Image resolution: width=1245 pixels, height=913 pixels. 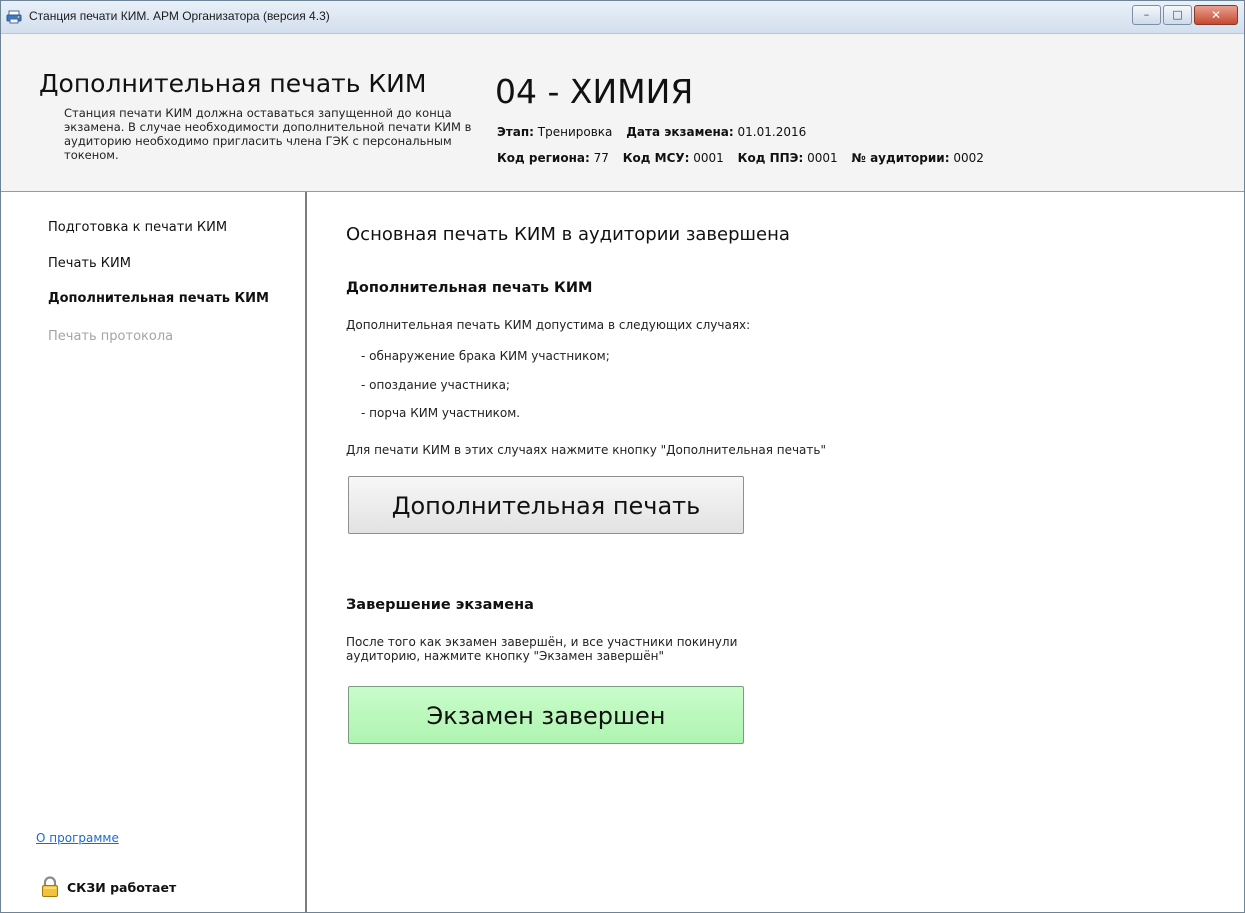 I want to click on exam-date-label: Дата экзамена:, so click(x=680, y=132).